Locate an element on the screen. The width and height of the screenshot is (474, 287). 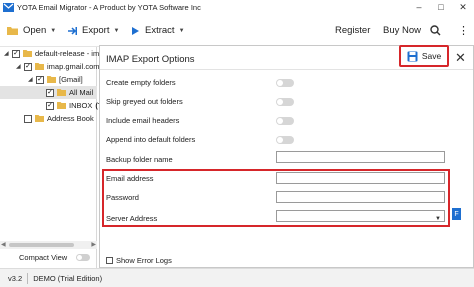
tree-item-label: INBOX is located at coordinates (81, 105).